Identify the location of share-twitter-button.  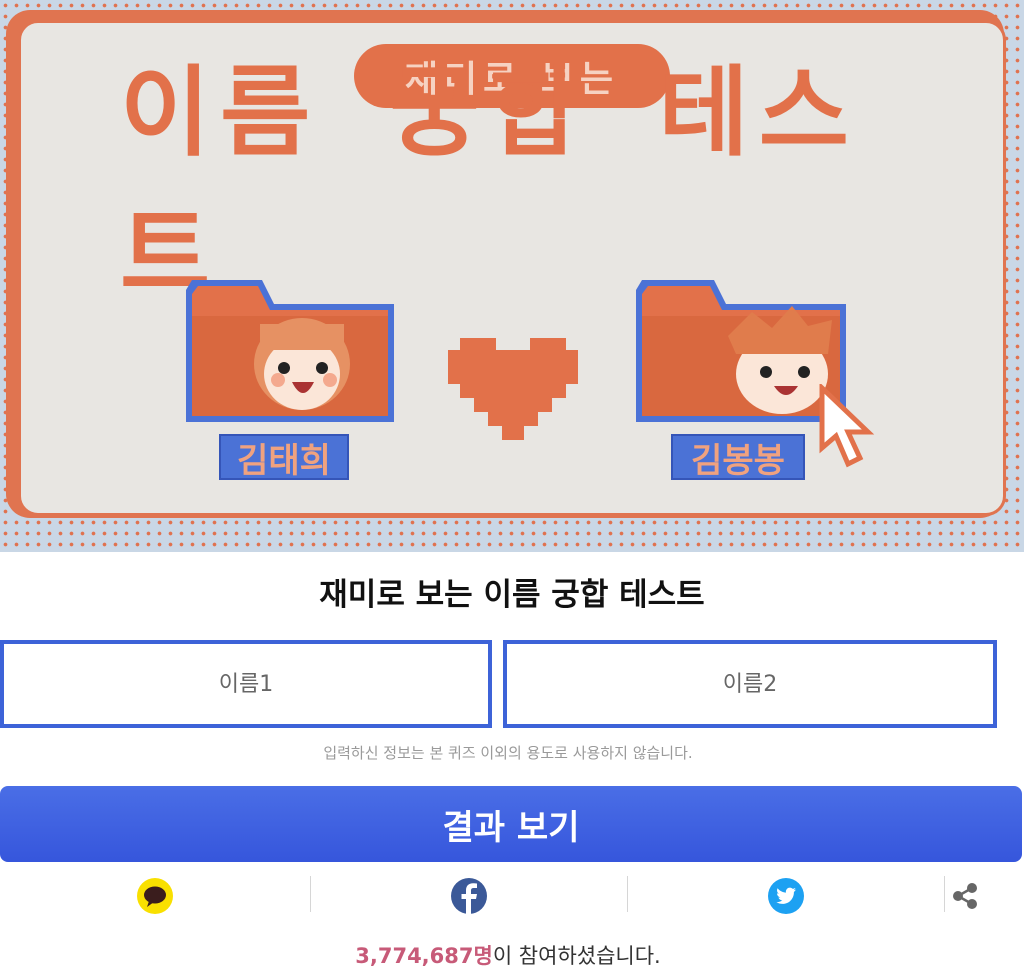
(786, 896).